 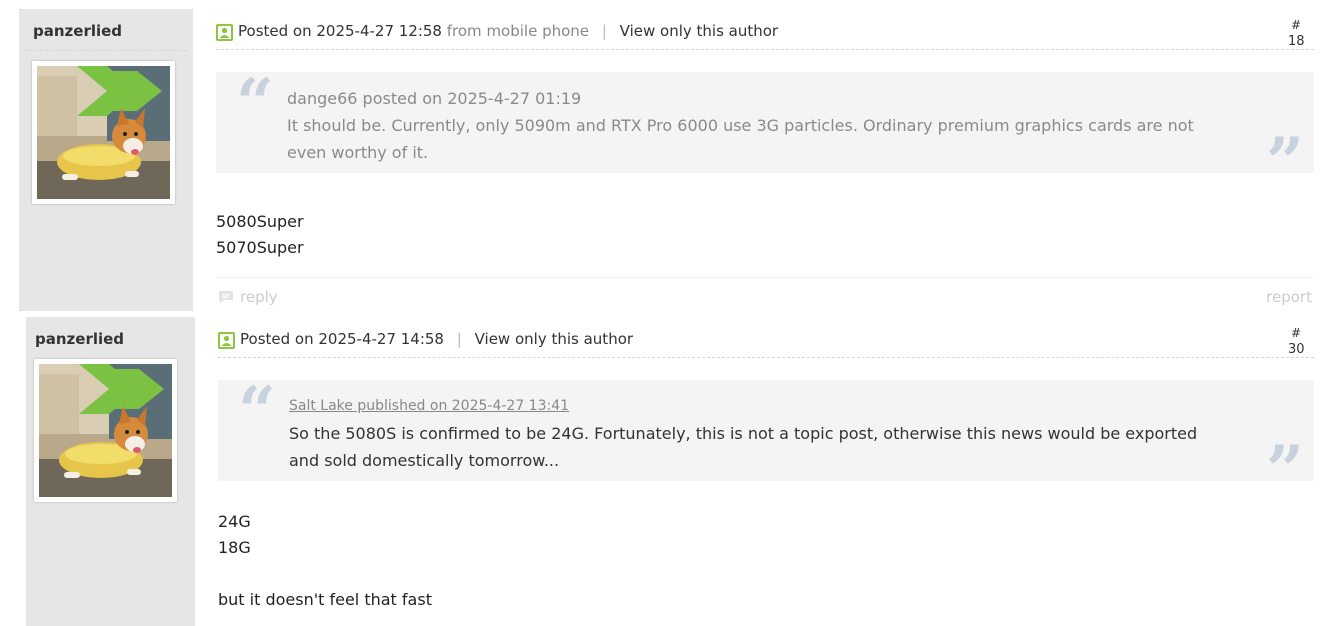 I want to click on body-line: 5070Super, so click(x=260, y=247).